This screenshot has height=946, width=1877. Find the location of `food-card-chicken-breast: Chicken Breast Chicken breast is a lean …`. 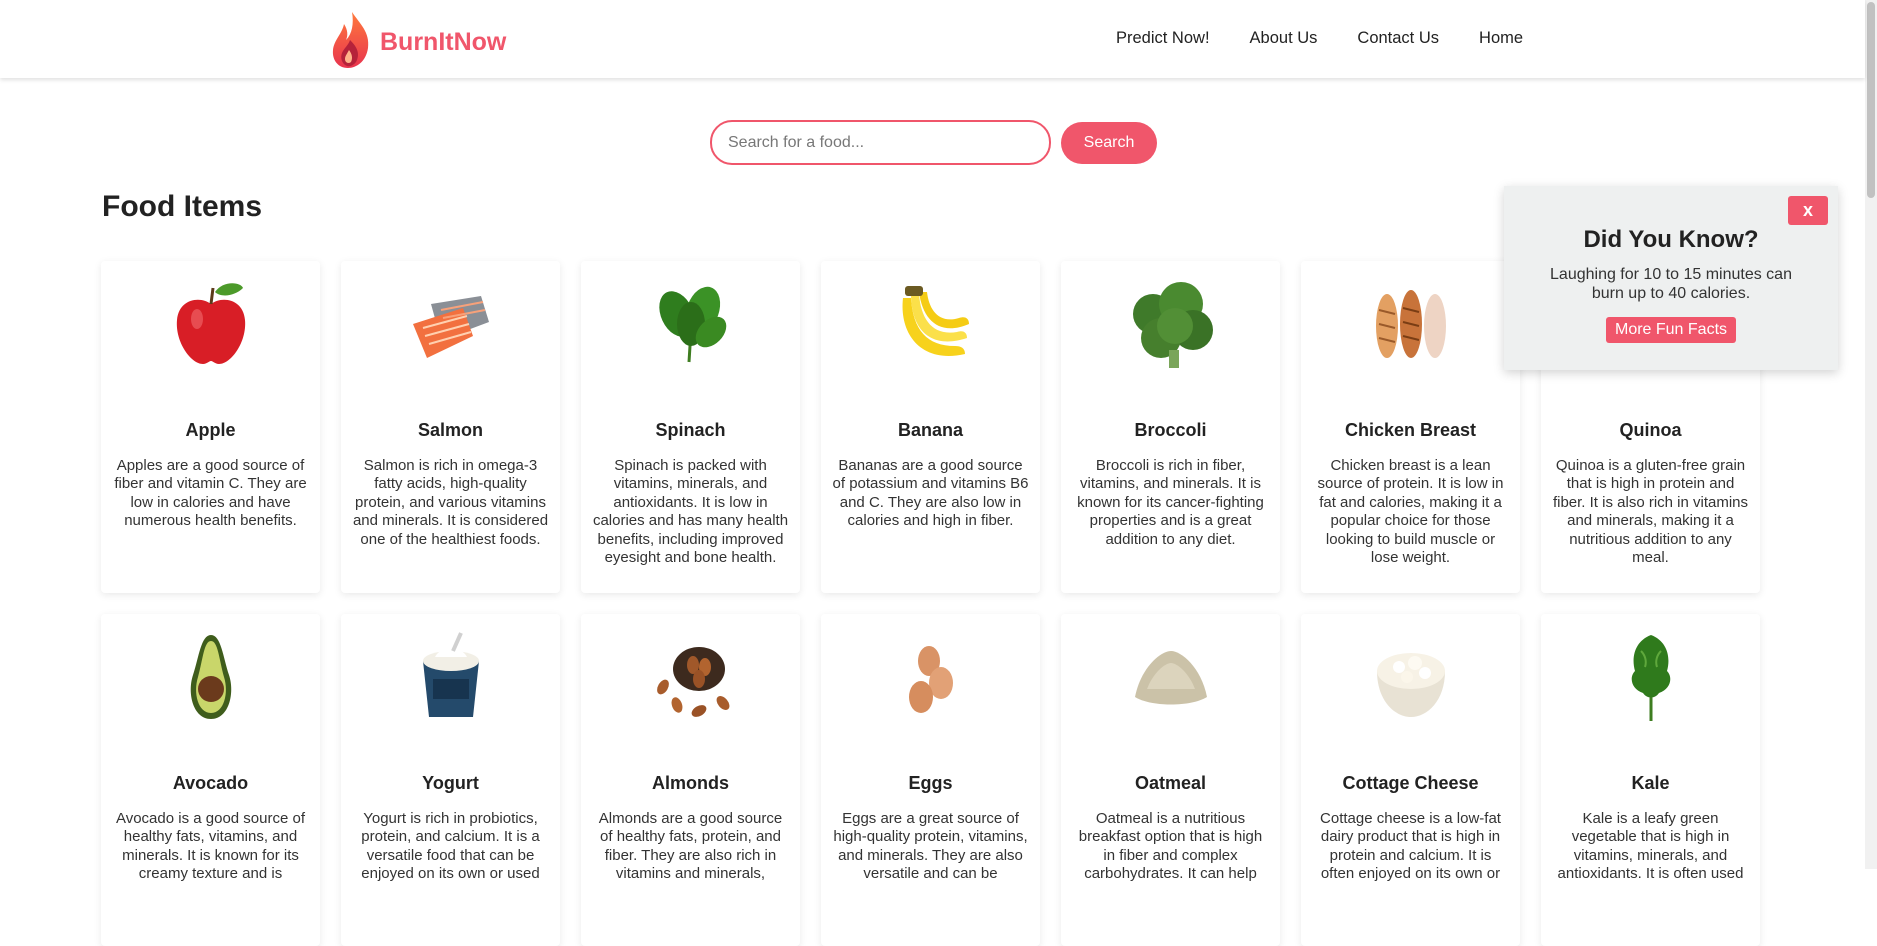

food-card-chicken-breast: Chicken Breast Chicken breast is a lean … is located at coordinates (1410, 427).